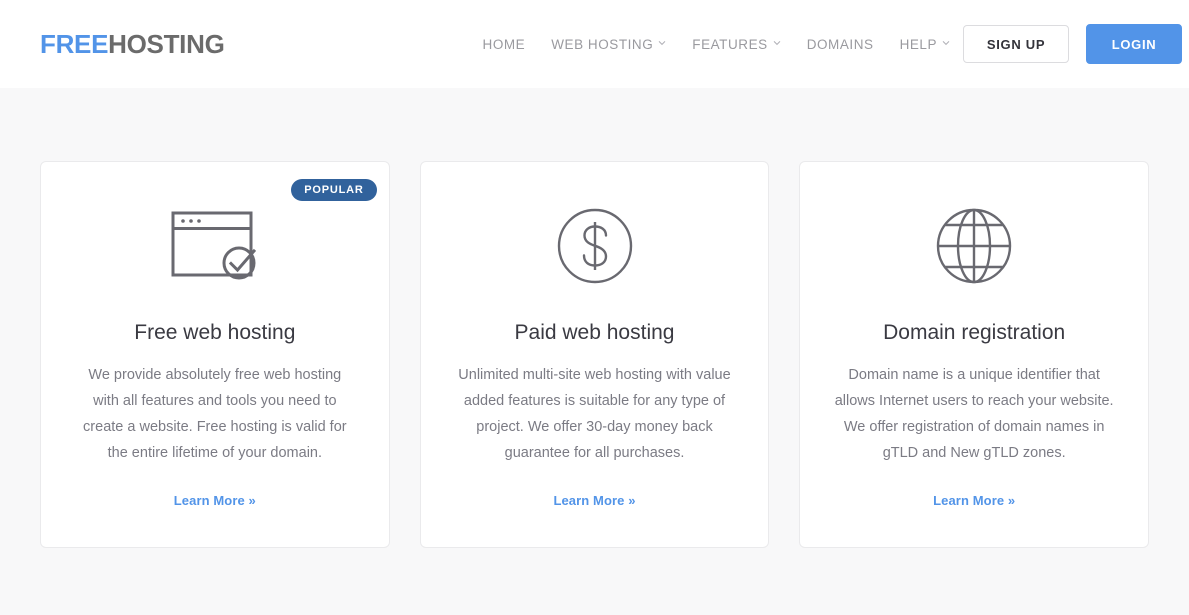 Image resolution: width=1189 pixels, height=615 pixels. I want to click on logo-text-hosting: HOSTING, so click(166, 44).